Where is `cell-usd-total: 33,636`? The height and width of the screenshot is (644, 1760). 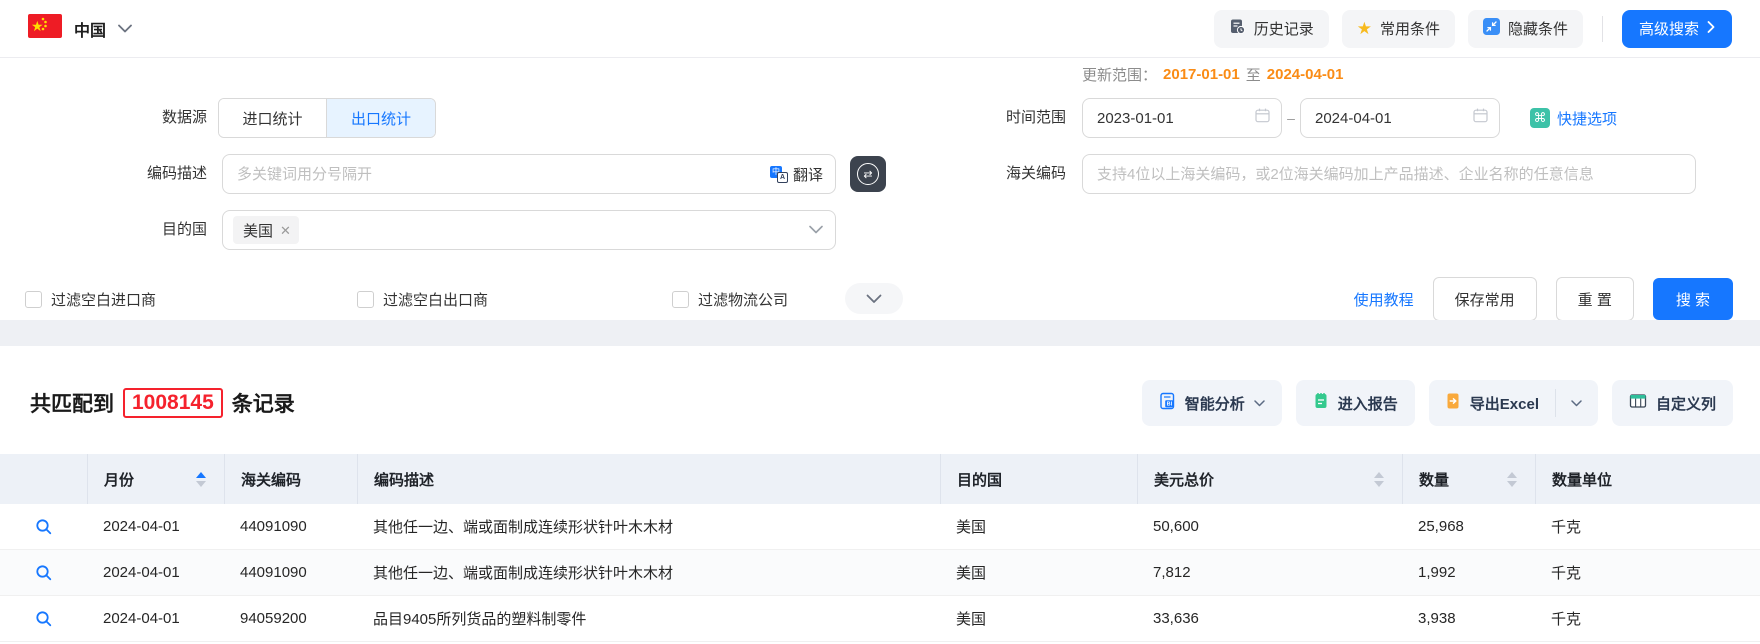
cell-usd-total: 33,636 is located at coordinates (1176, 618).